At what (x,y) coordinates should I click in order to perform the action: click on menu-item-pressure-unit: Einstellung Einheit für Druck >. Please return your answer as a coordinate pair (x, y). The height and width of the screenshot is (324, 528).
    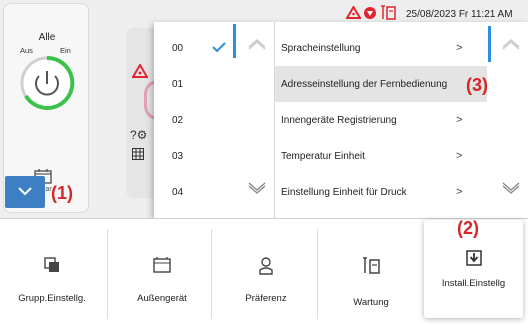
    Looking at the image, I should click on (381, 192).